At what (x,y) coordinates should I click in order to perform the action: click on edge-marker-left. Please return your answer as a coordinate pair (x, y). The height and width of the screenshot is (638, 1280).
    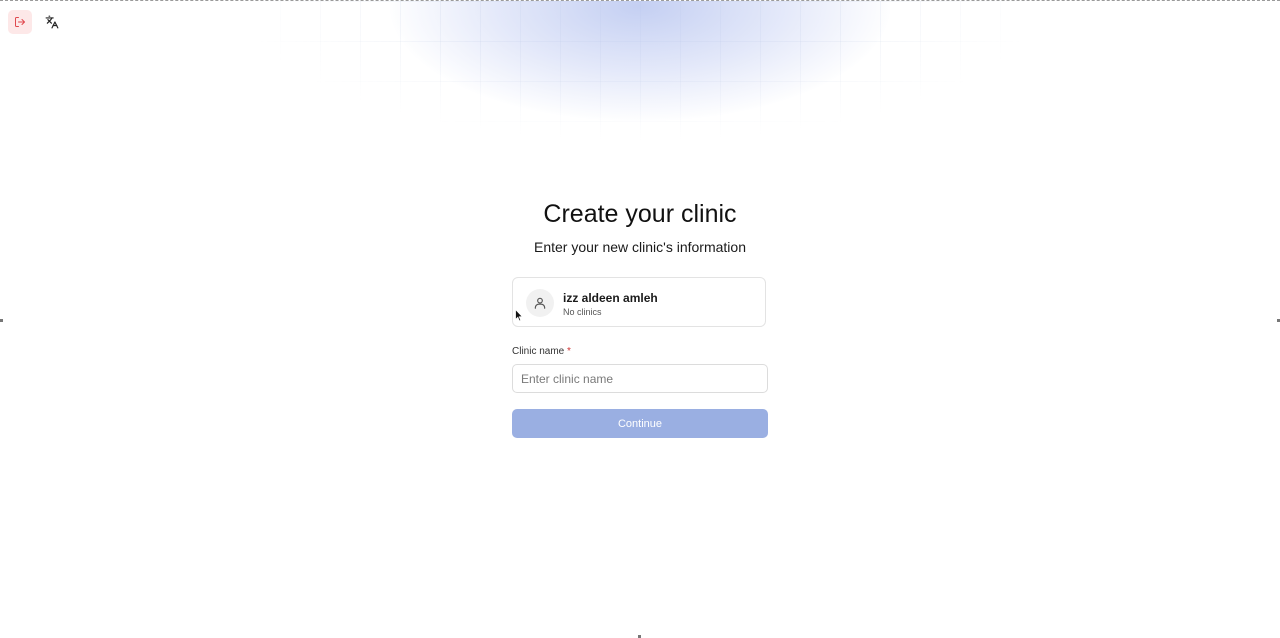
    Looking at the image, I should click on (1, 320).